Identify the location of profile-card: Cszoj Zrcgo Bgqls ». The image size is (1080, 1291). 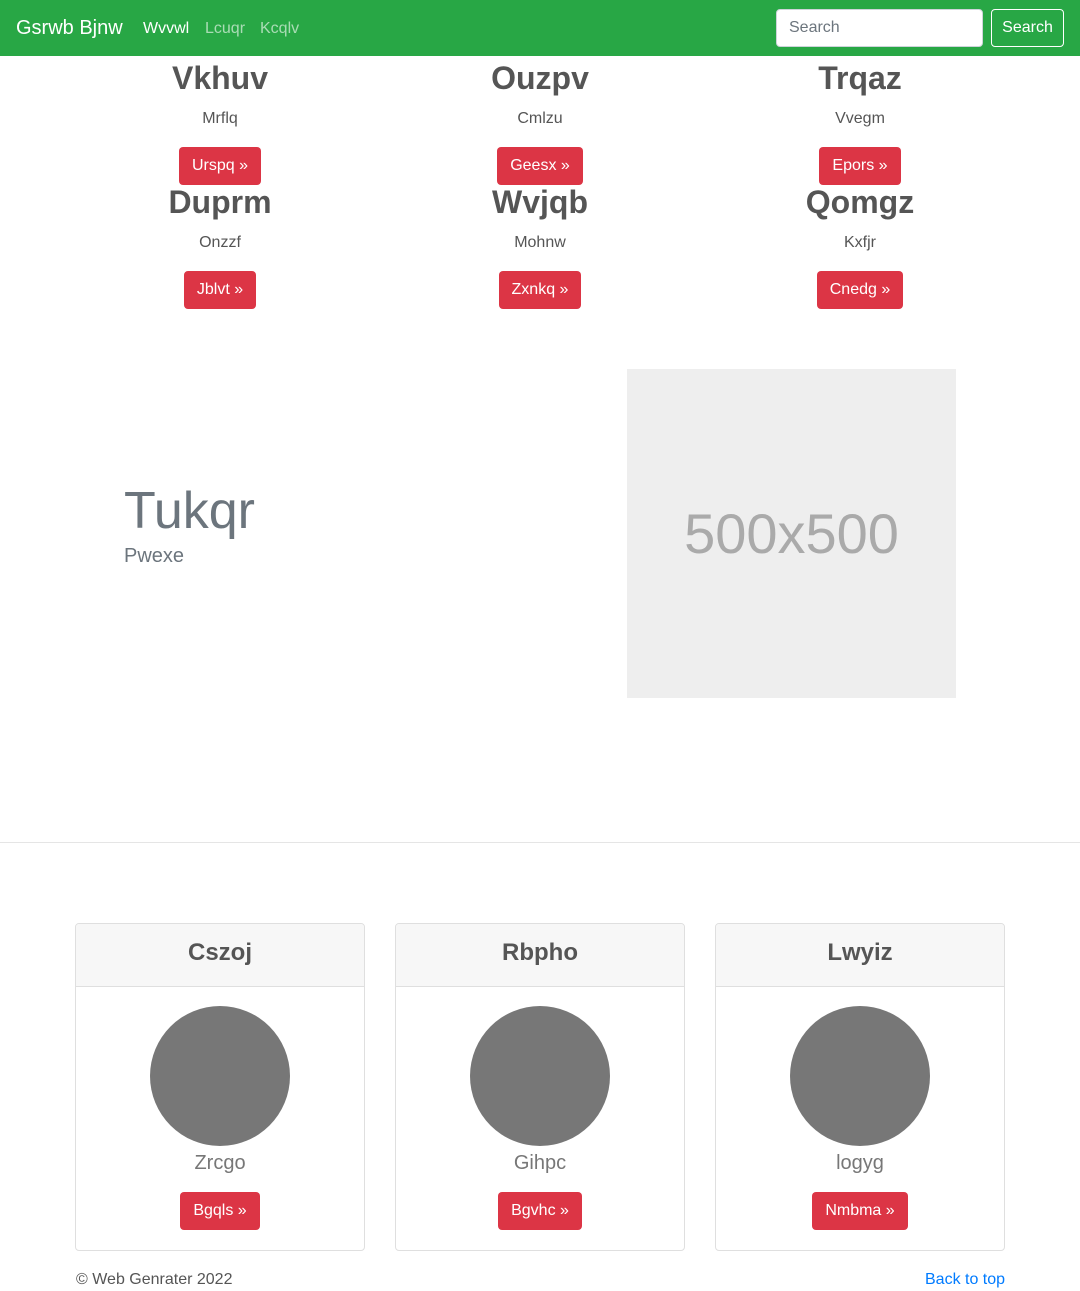
(220, 1087).